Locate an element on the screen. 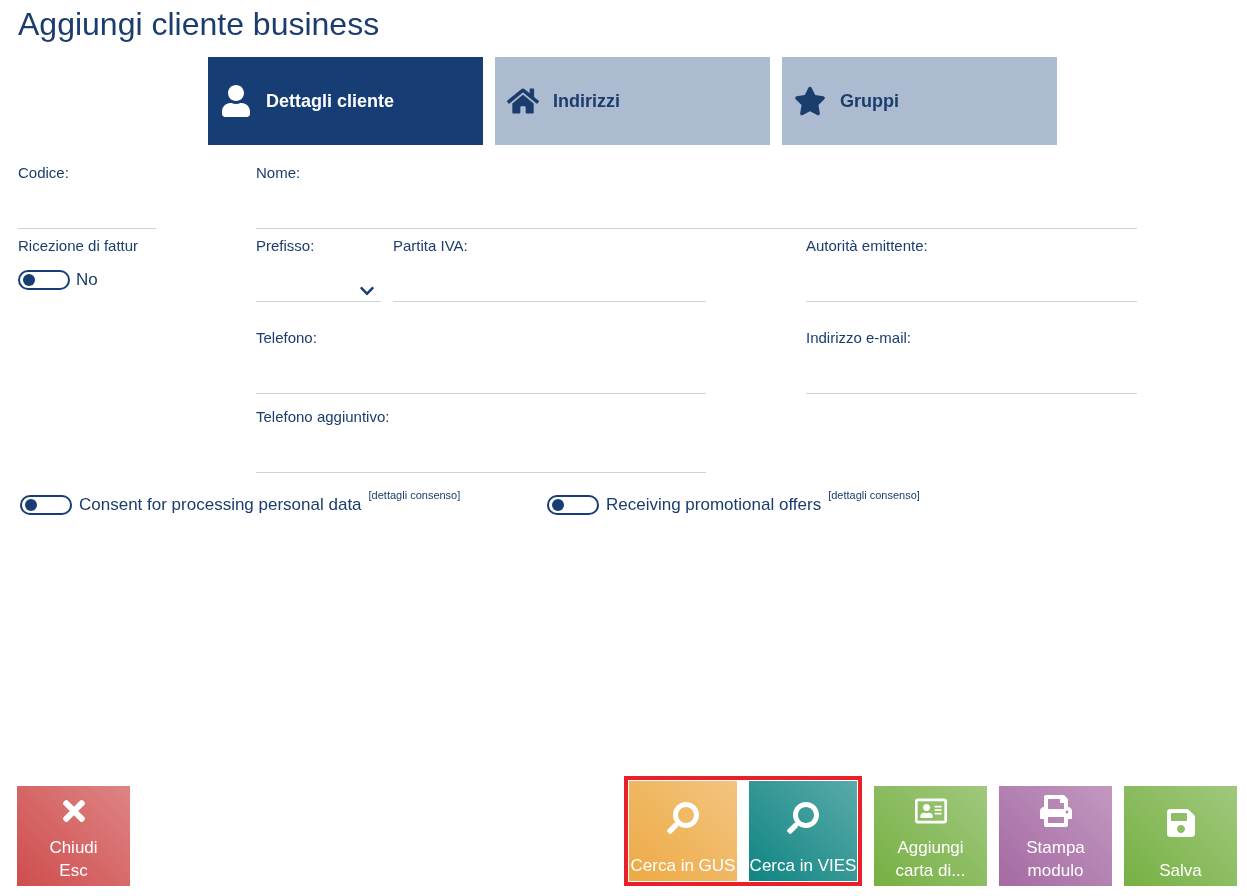 Image resolution: width=1247 pixels, height=896 pixels. tab: Indirizzi is located at coordinates (632, 101).